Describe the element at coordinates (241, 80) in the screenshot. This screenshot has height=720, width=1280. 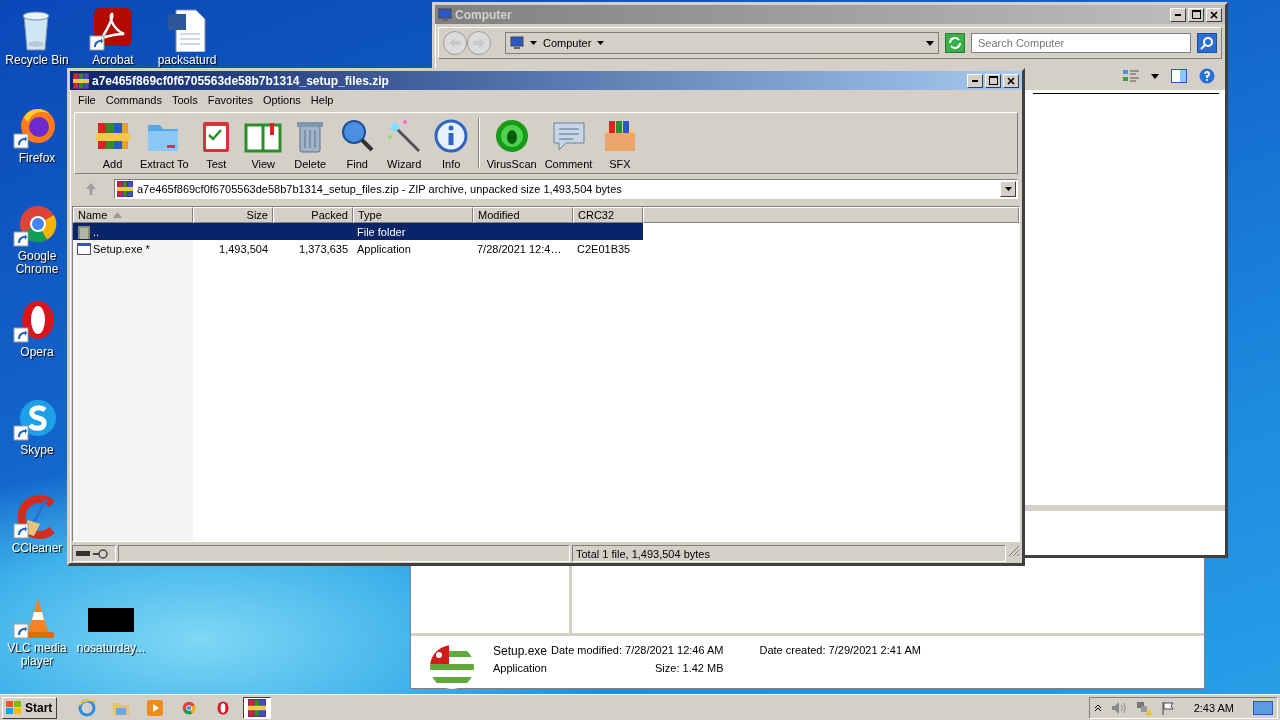
I see `window-title: a7e465f869cf0f6705563de58b7b1314_setup_files.zip` at that location.